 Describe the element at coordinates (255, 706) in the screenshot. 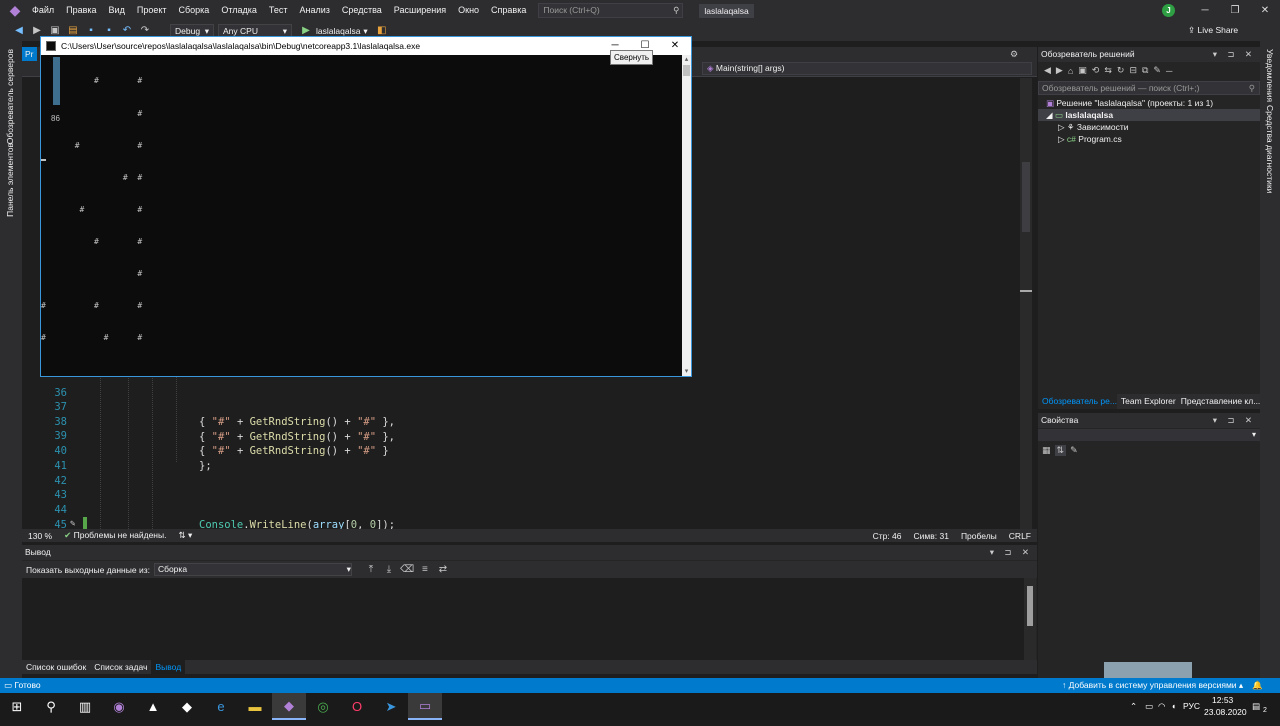

I see `file-explorer-icon: ▬` at that location.